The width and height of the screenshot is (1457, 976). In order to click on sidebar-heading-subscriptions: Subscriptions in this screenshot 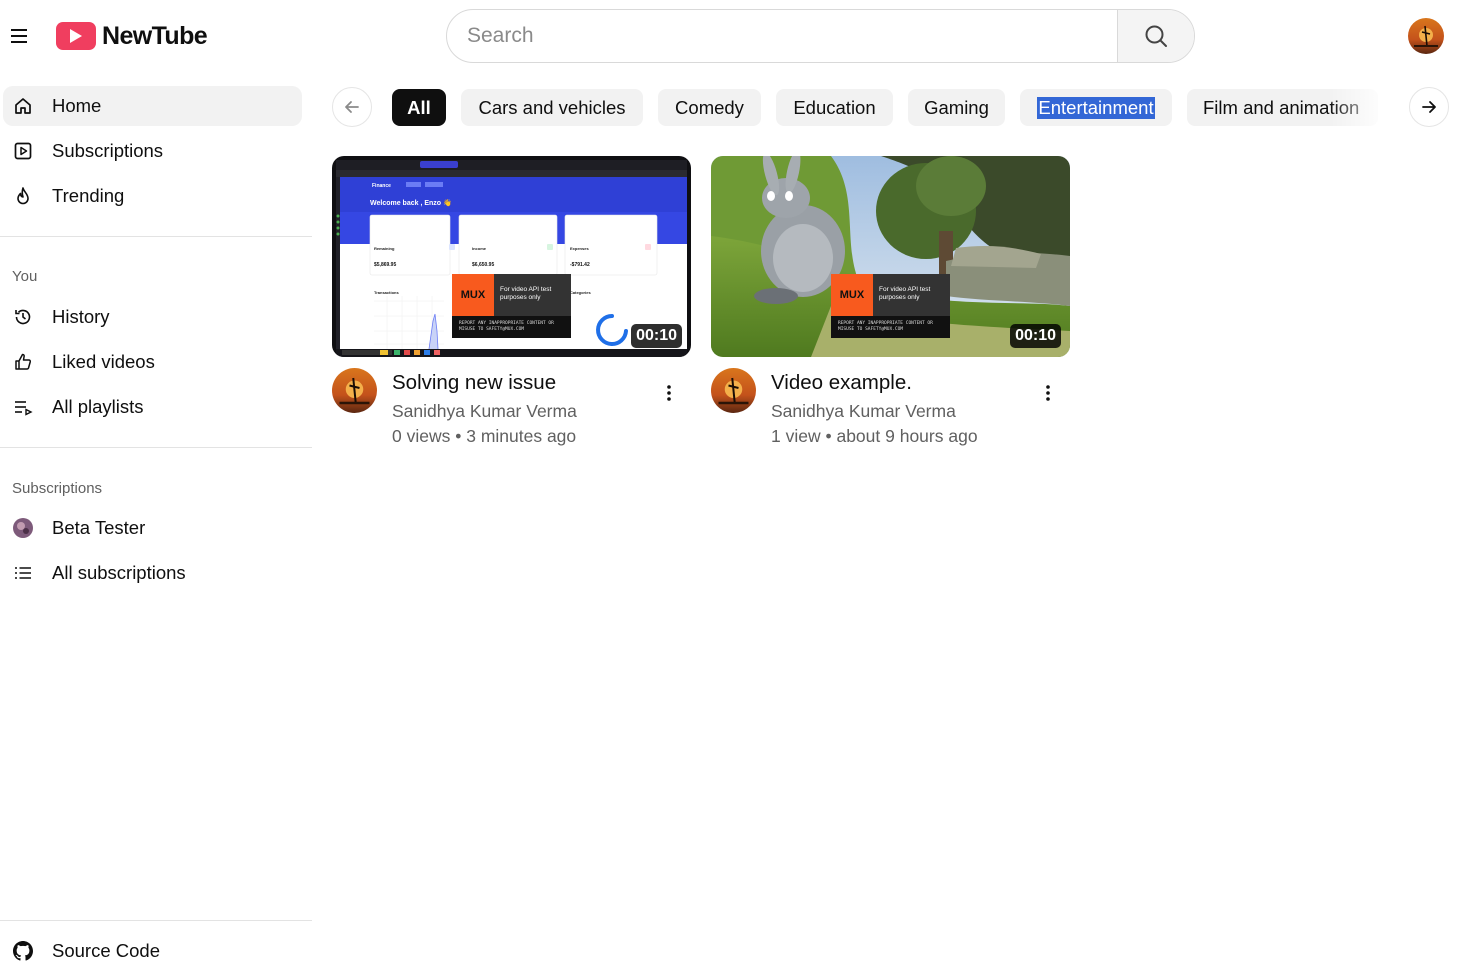, I will do `click(57, 488)`.